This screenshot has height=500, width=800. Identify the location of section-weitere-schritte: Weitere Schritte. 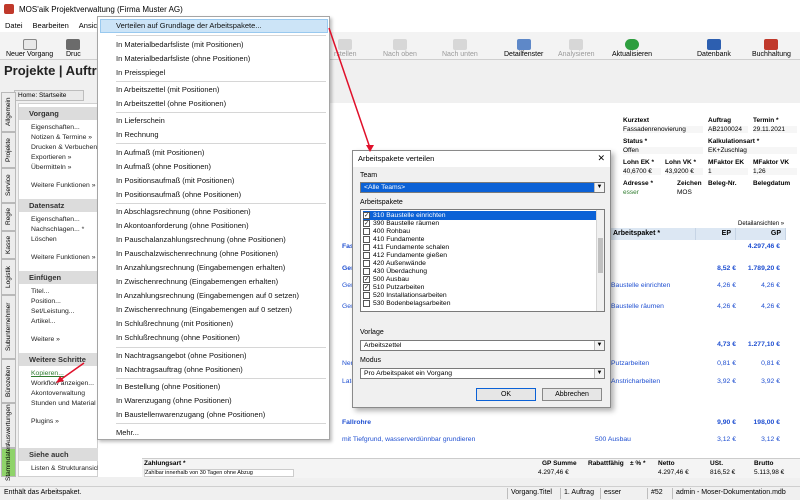
(59, 359).